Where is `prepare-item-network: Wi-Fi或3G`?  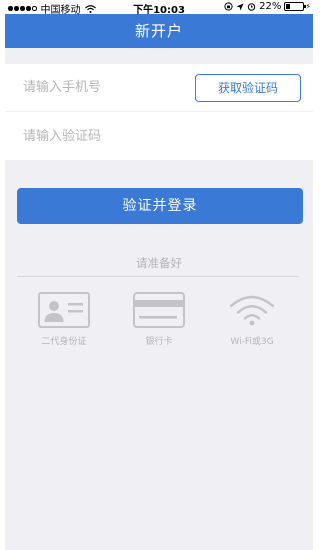 prepare-item-network: Wi-Fi或3G is located at coordinates (252, 319).